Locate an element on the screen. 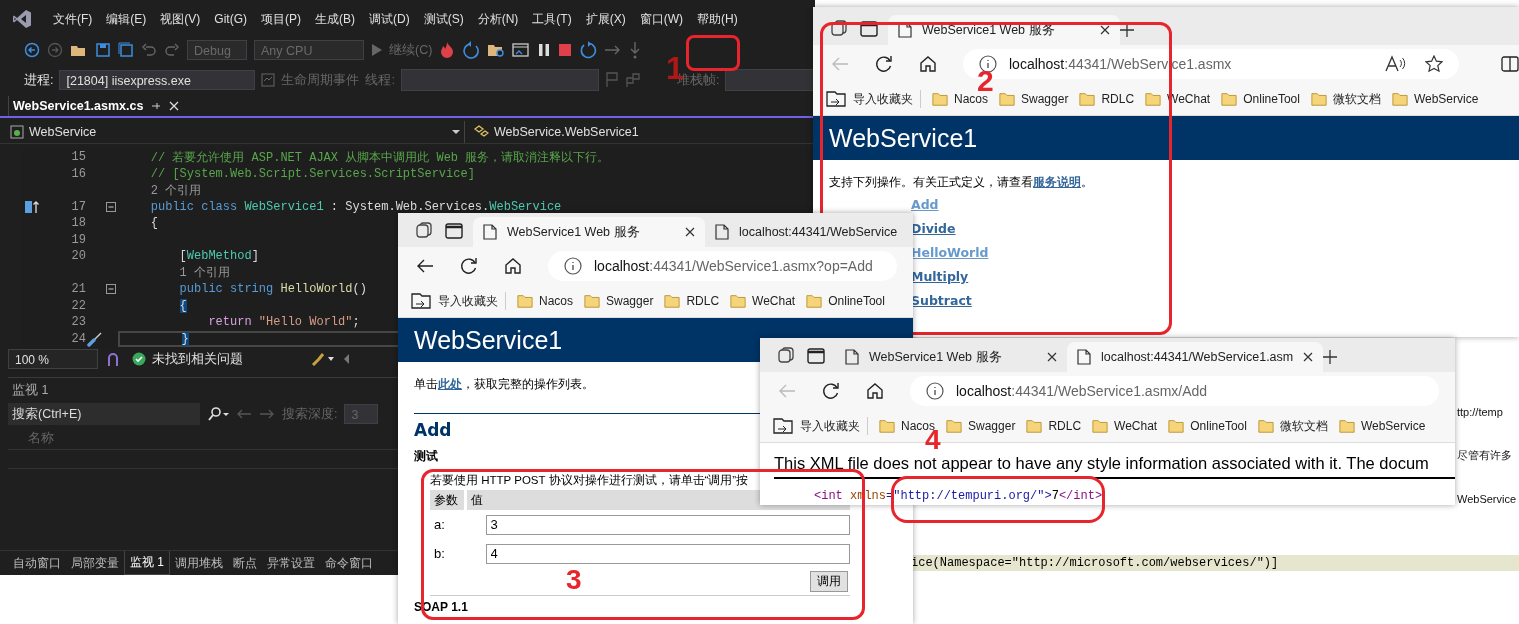  line-number: 19 is located at coordinates (78, 239).